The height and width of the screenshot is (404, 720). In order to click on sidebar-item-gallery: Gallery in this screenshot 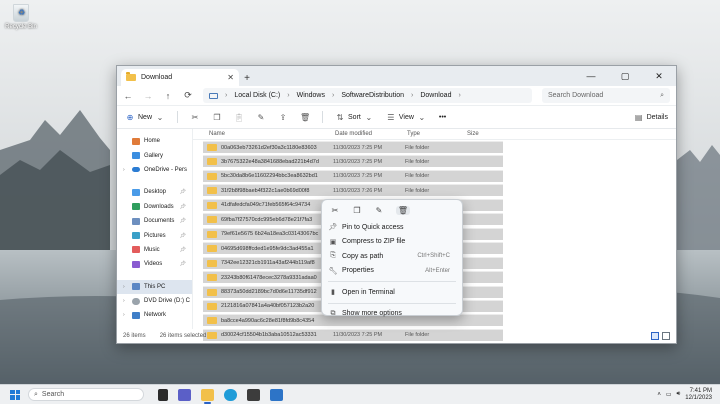, I will do `click(154, 155)`.